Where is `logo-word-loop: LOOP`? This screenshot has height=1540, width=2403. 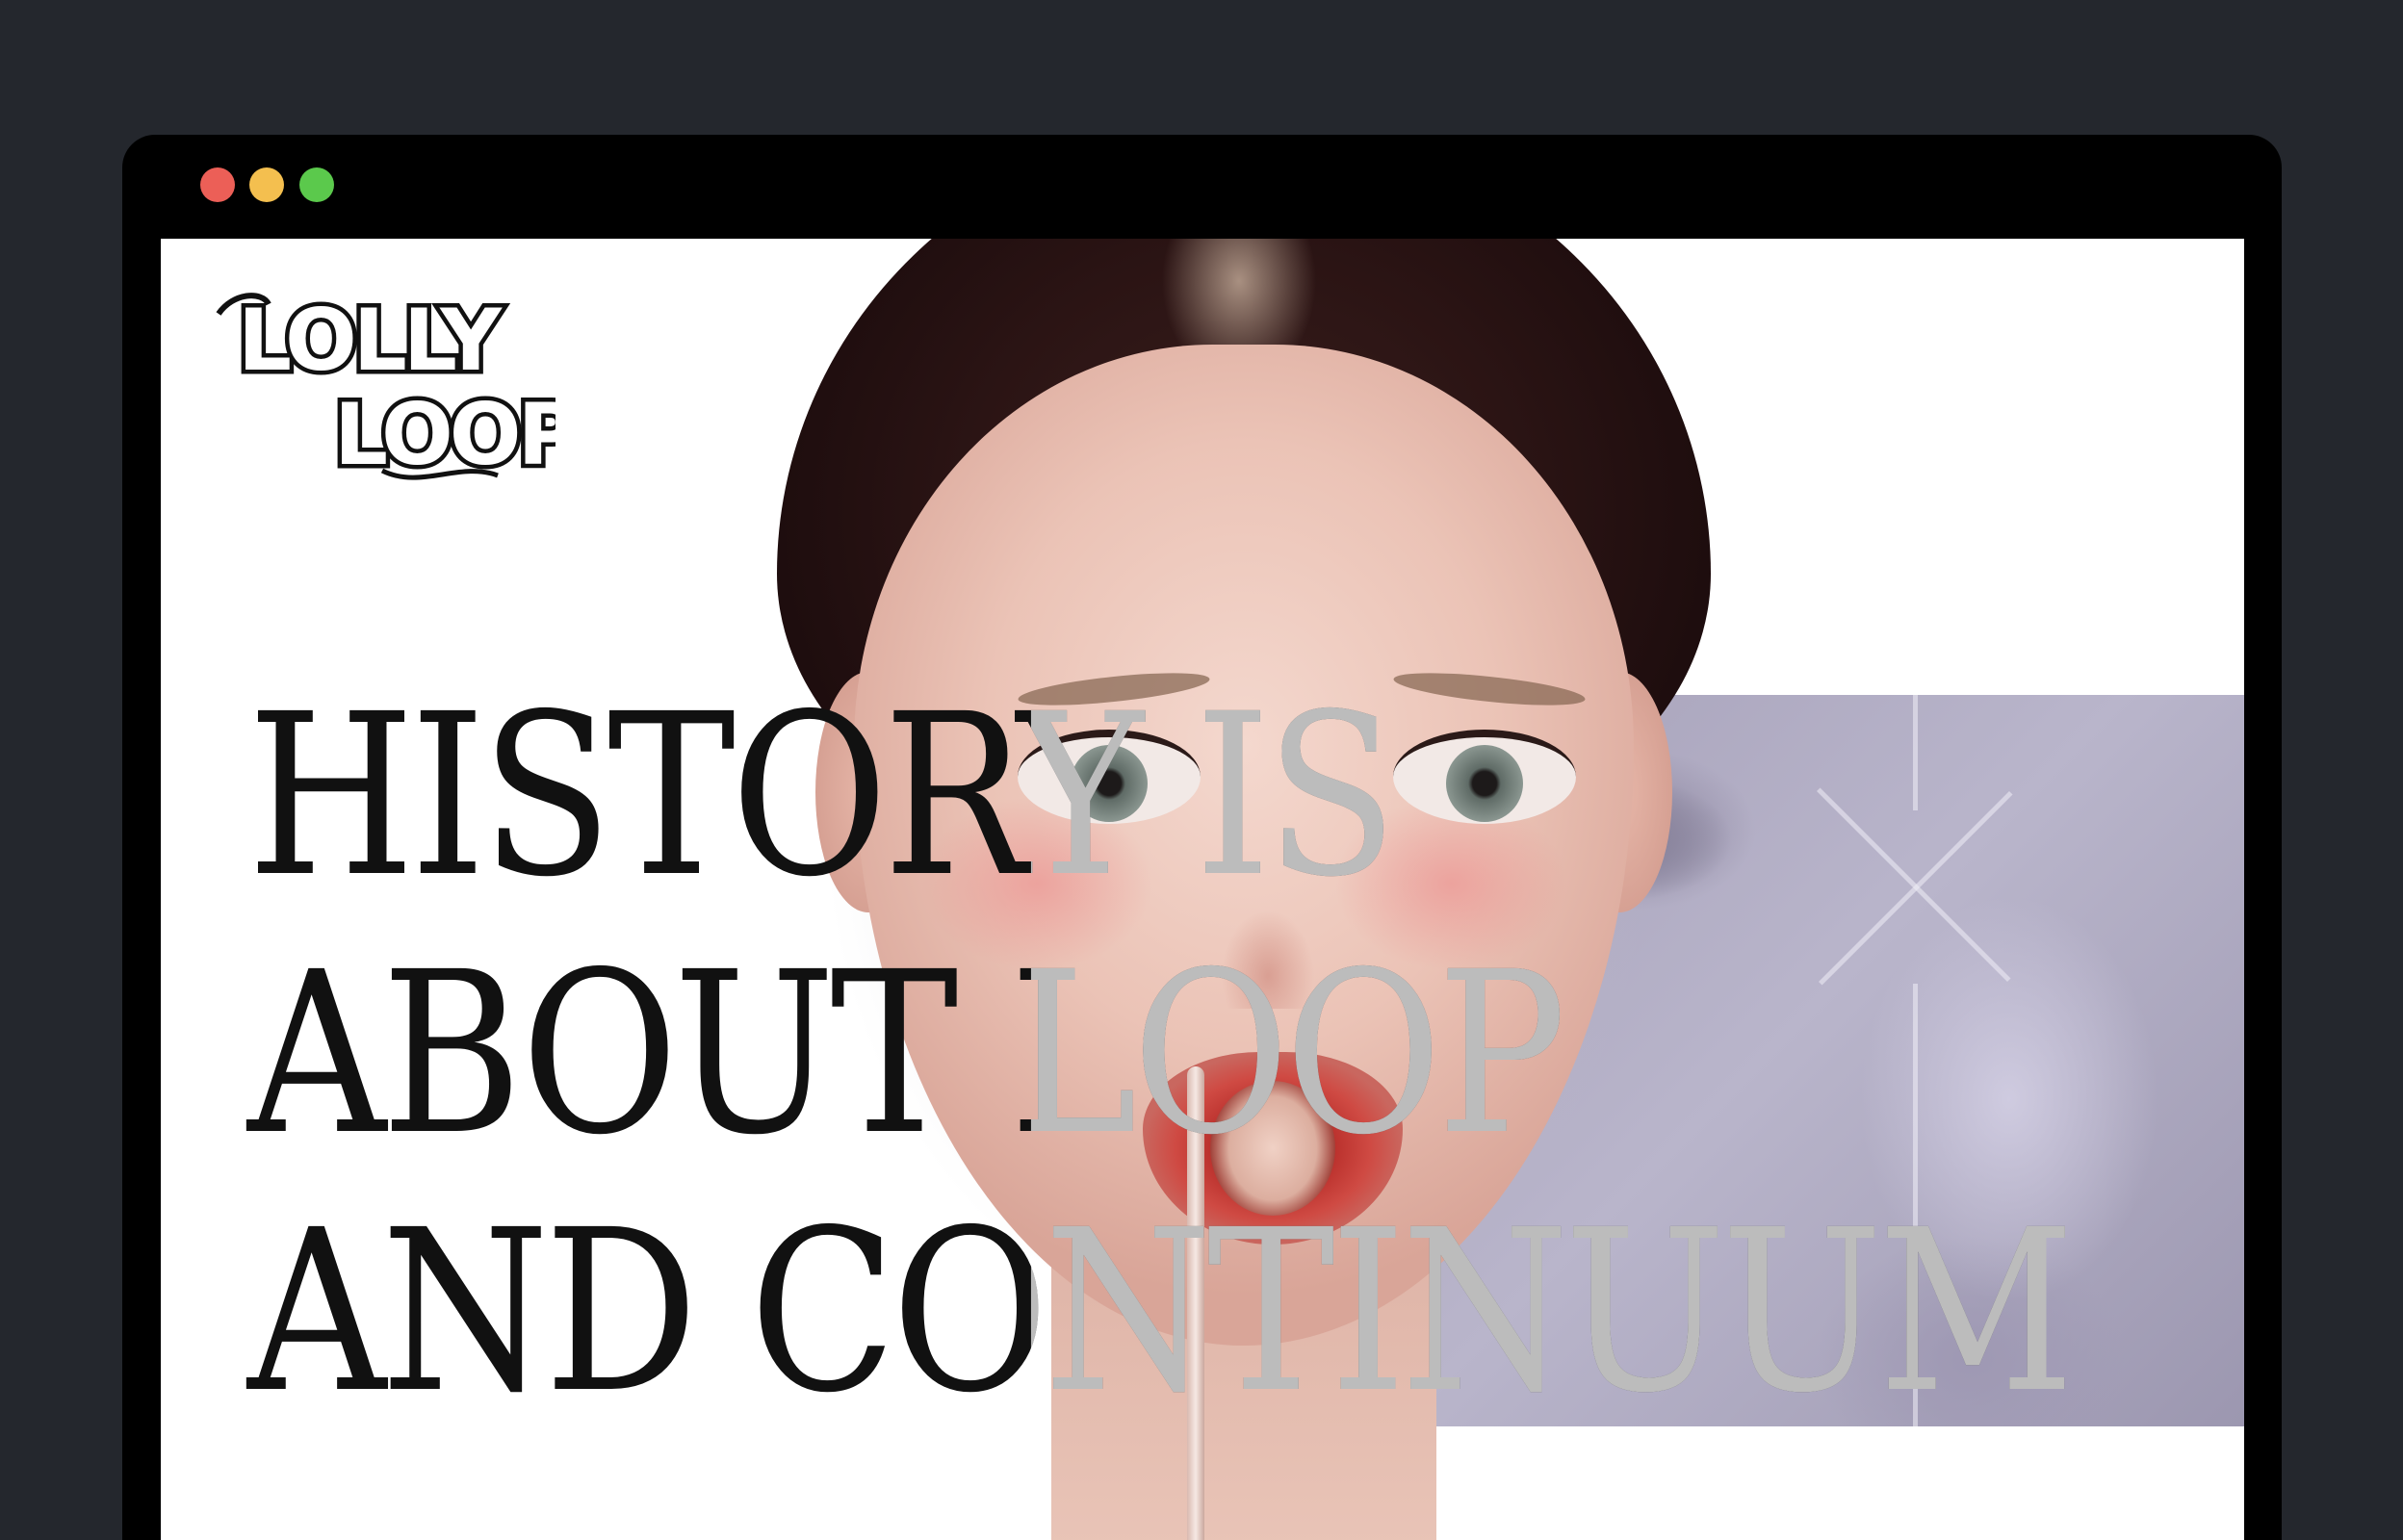 logo-word-loop: LOOP is located at coordinates (445, 434).